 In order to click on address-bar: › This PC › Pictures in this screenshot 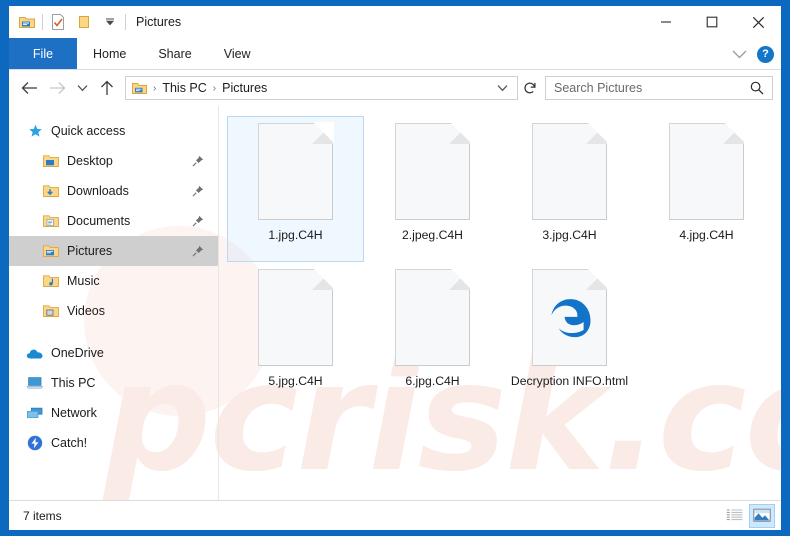, I will do `click(321, 88)`.